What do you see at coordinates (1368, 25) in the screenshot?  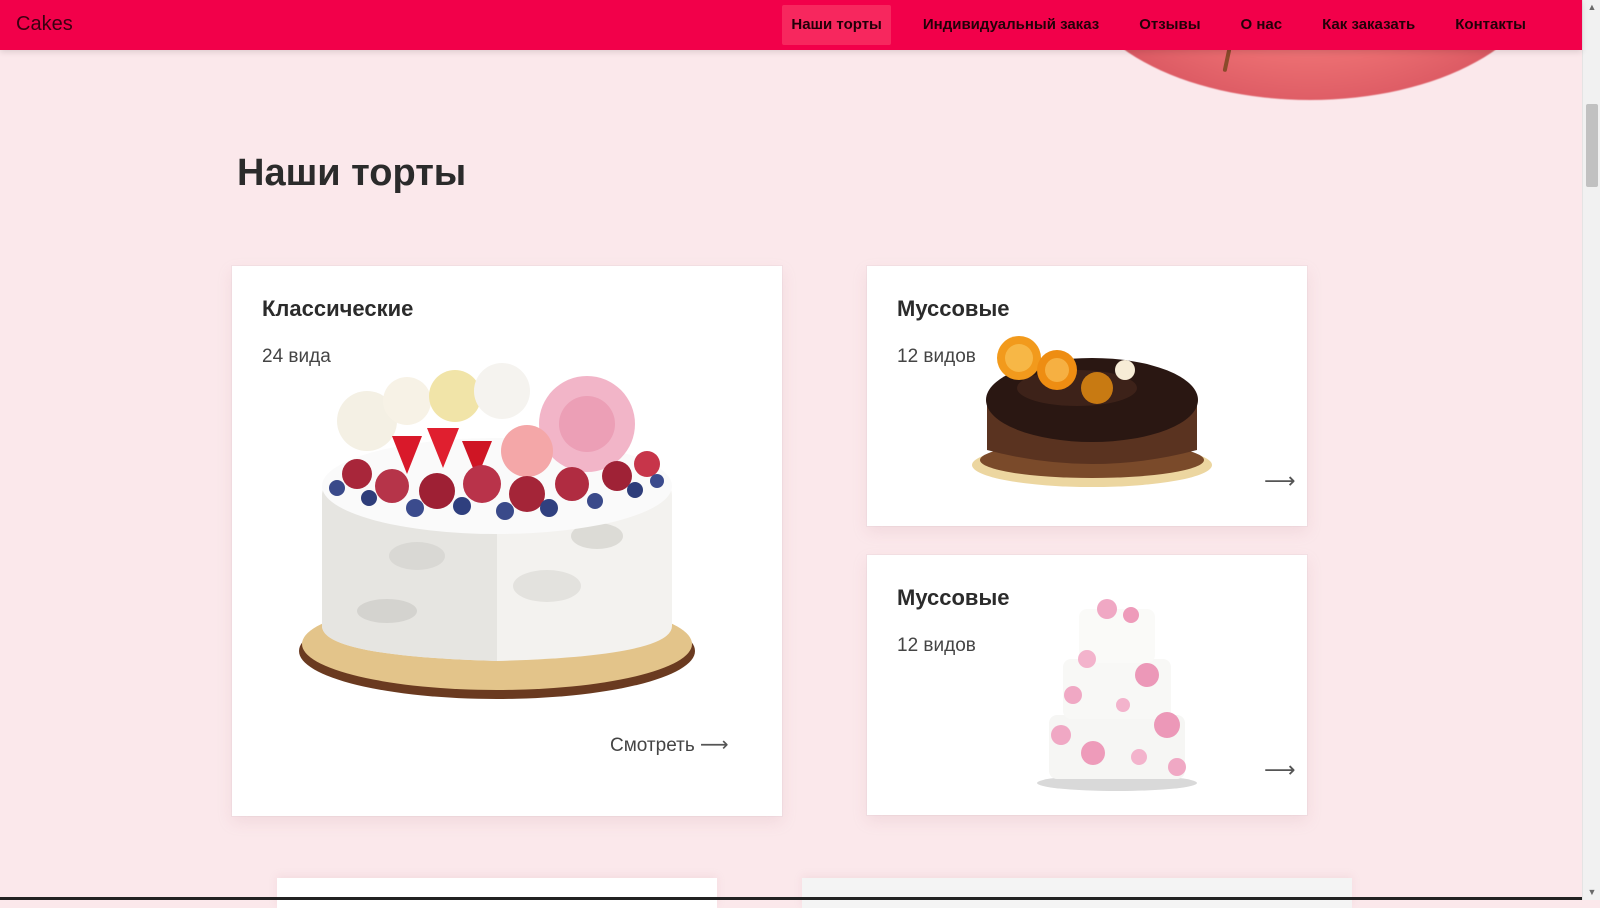 I see `nav-item-how-to-order: Как заказать` at bounding box center [1368, 25].